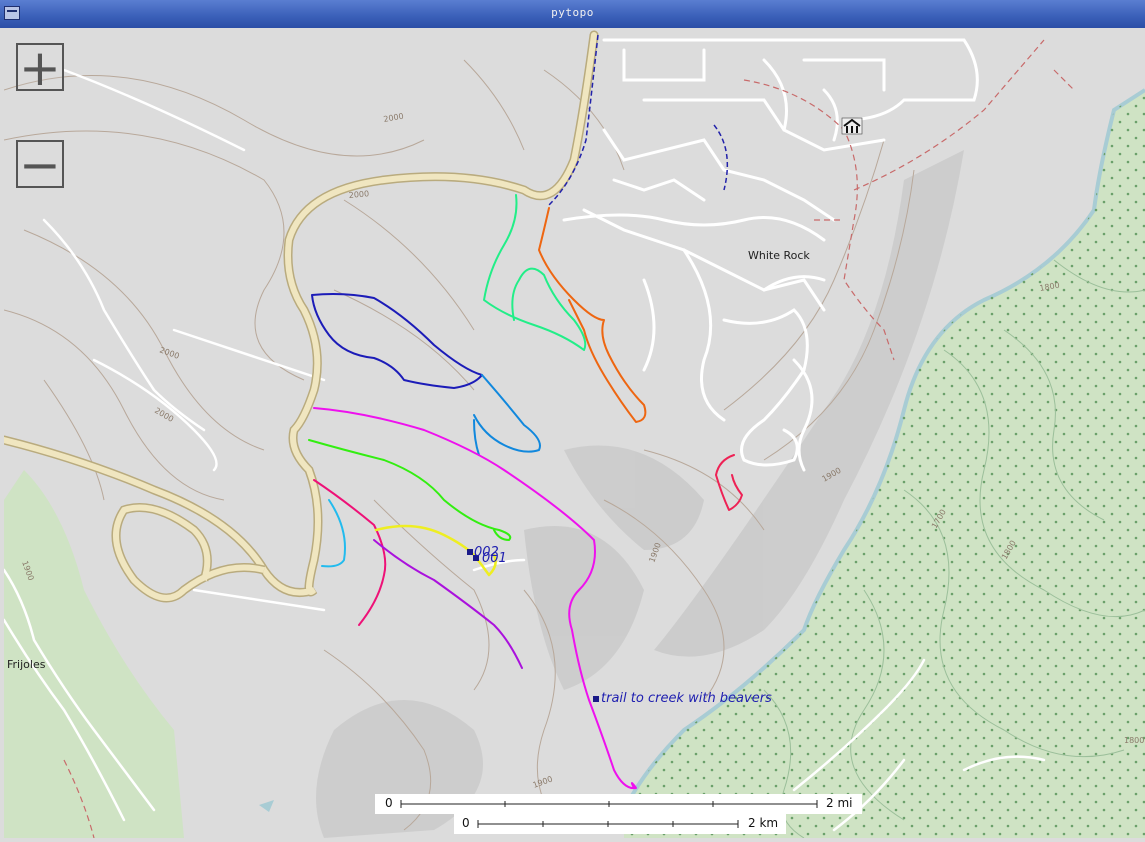 This screenshot has width=1145, height=842. I want to click on window-title: pytopo, so click(572, 12).